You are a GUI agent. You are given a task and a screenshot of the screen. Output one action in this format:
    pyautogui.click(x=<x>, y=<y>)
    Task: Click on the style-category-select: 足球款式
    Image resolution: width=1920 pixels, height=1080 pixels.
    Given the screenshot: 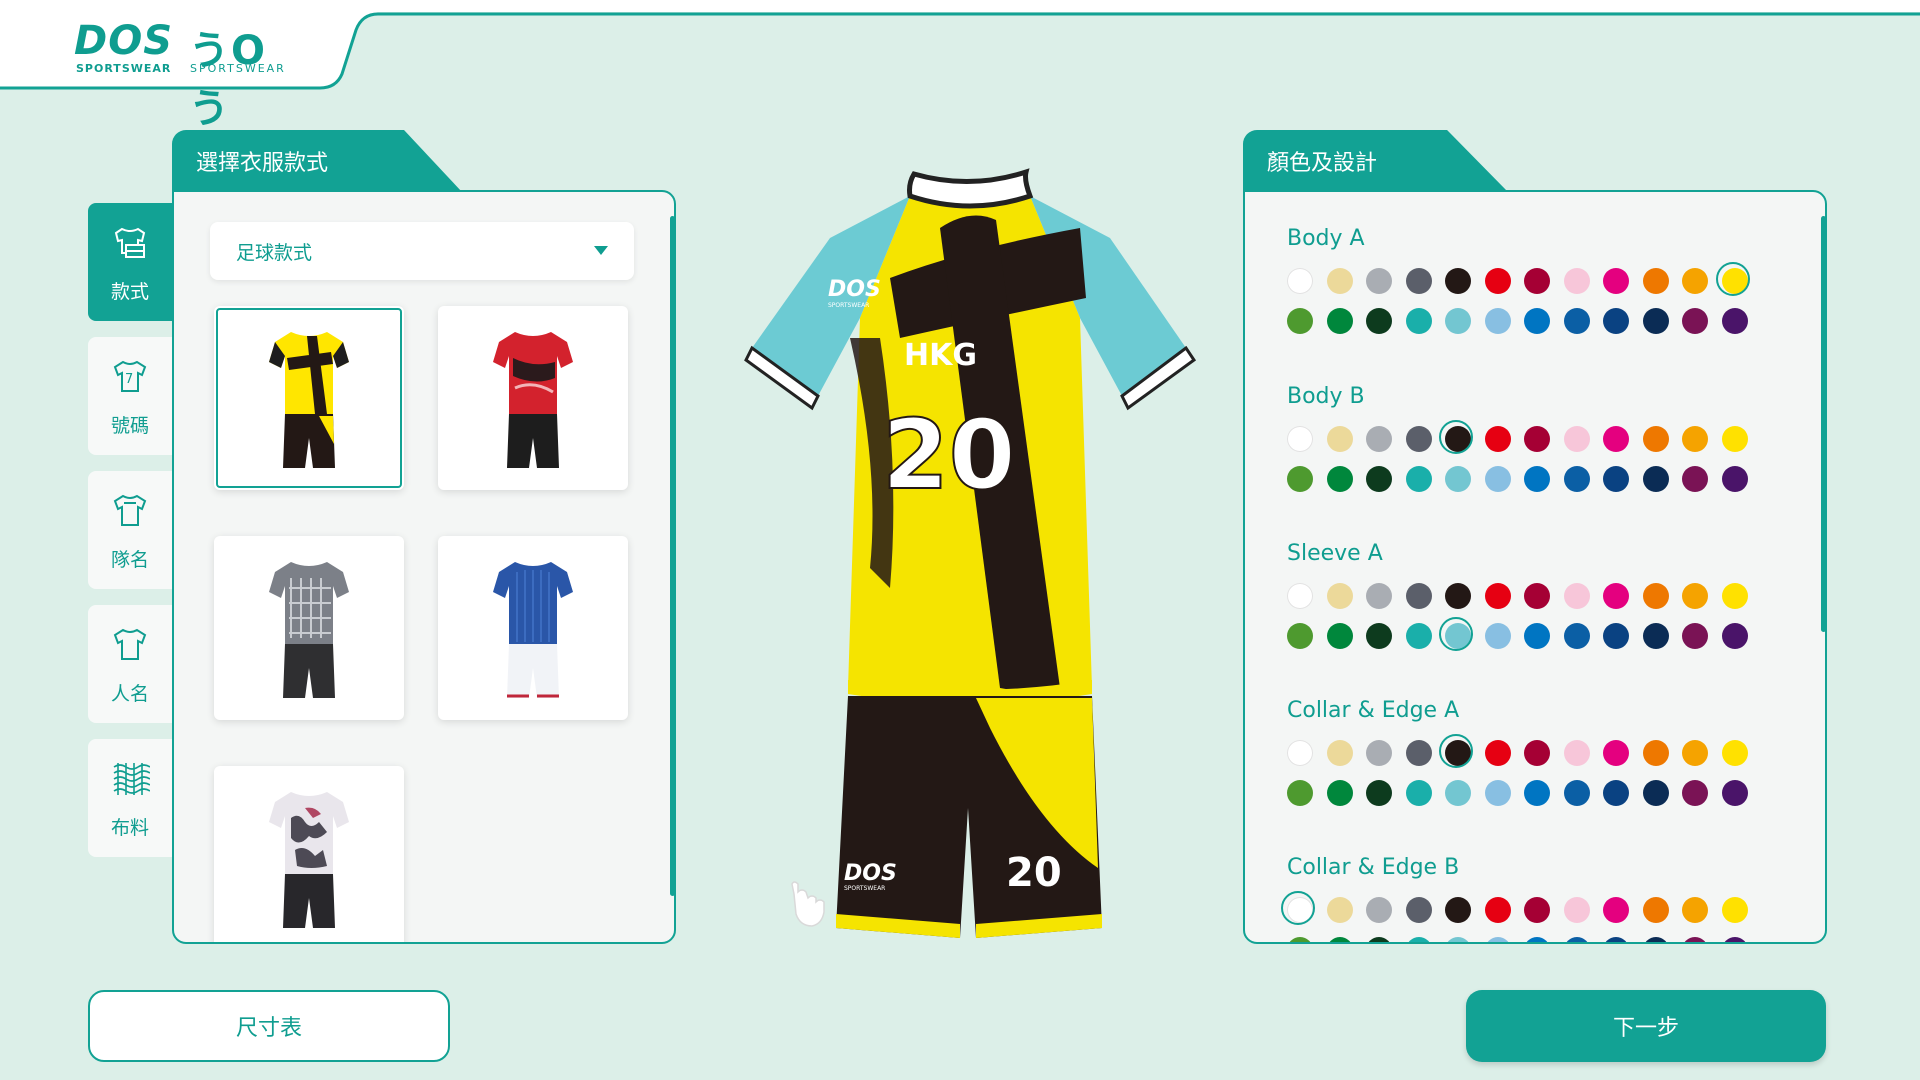 What is the action you would take?
    pyautogui.click(x=422, y=251)
    